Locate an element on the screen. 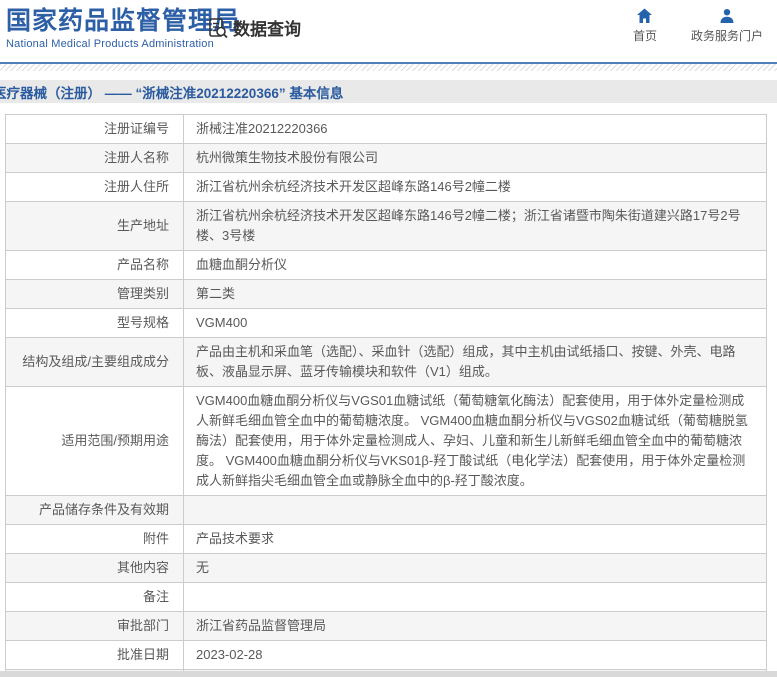 The width and height of the screenshot is (777, 677). table-row: 产品名称 血糖血酮分析仪 is located at coordinates (386, 265).